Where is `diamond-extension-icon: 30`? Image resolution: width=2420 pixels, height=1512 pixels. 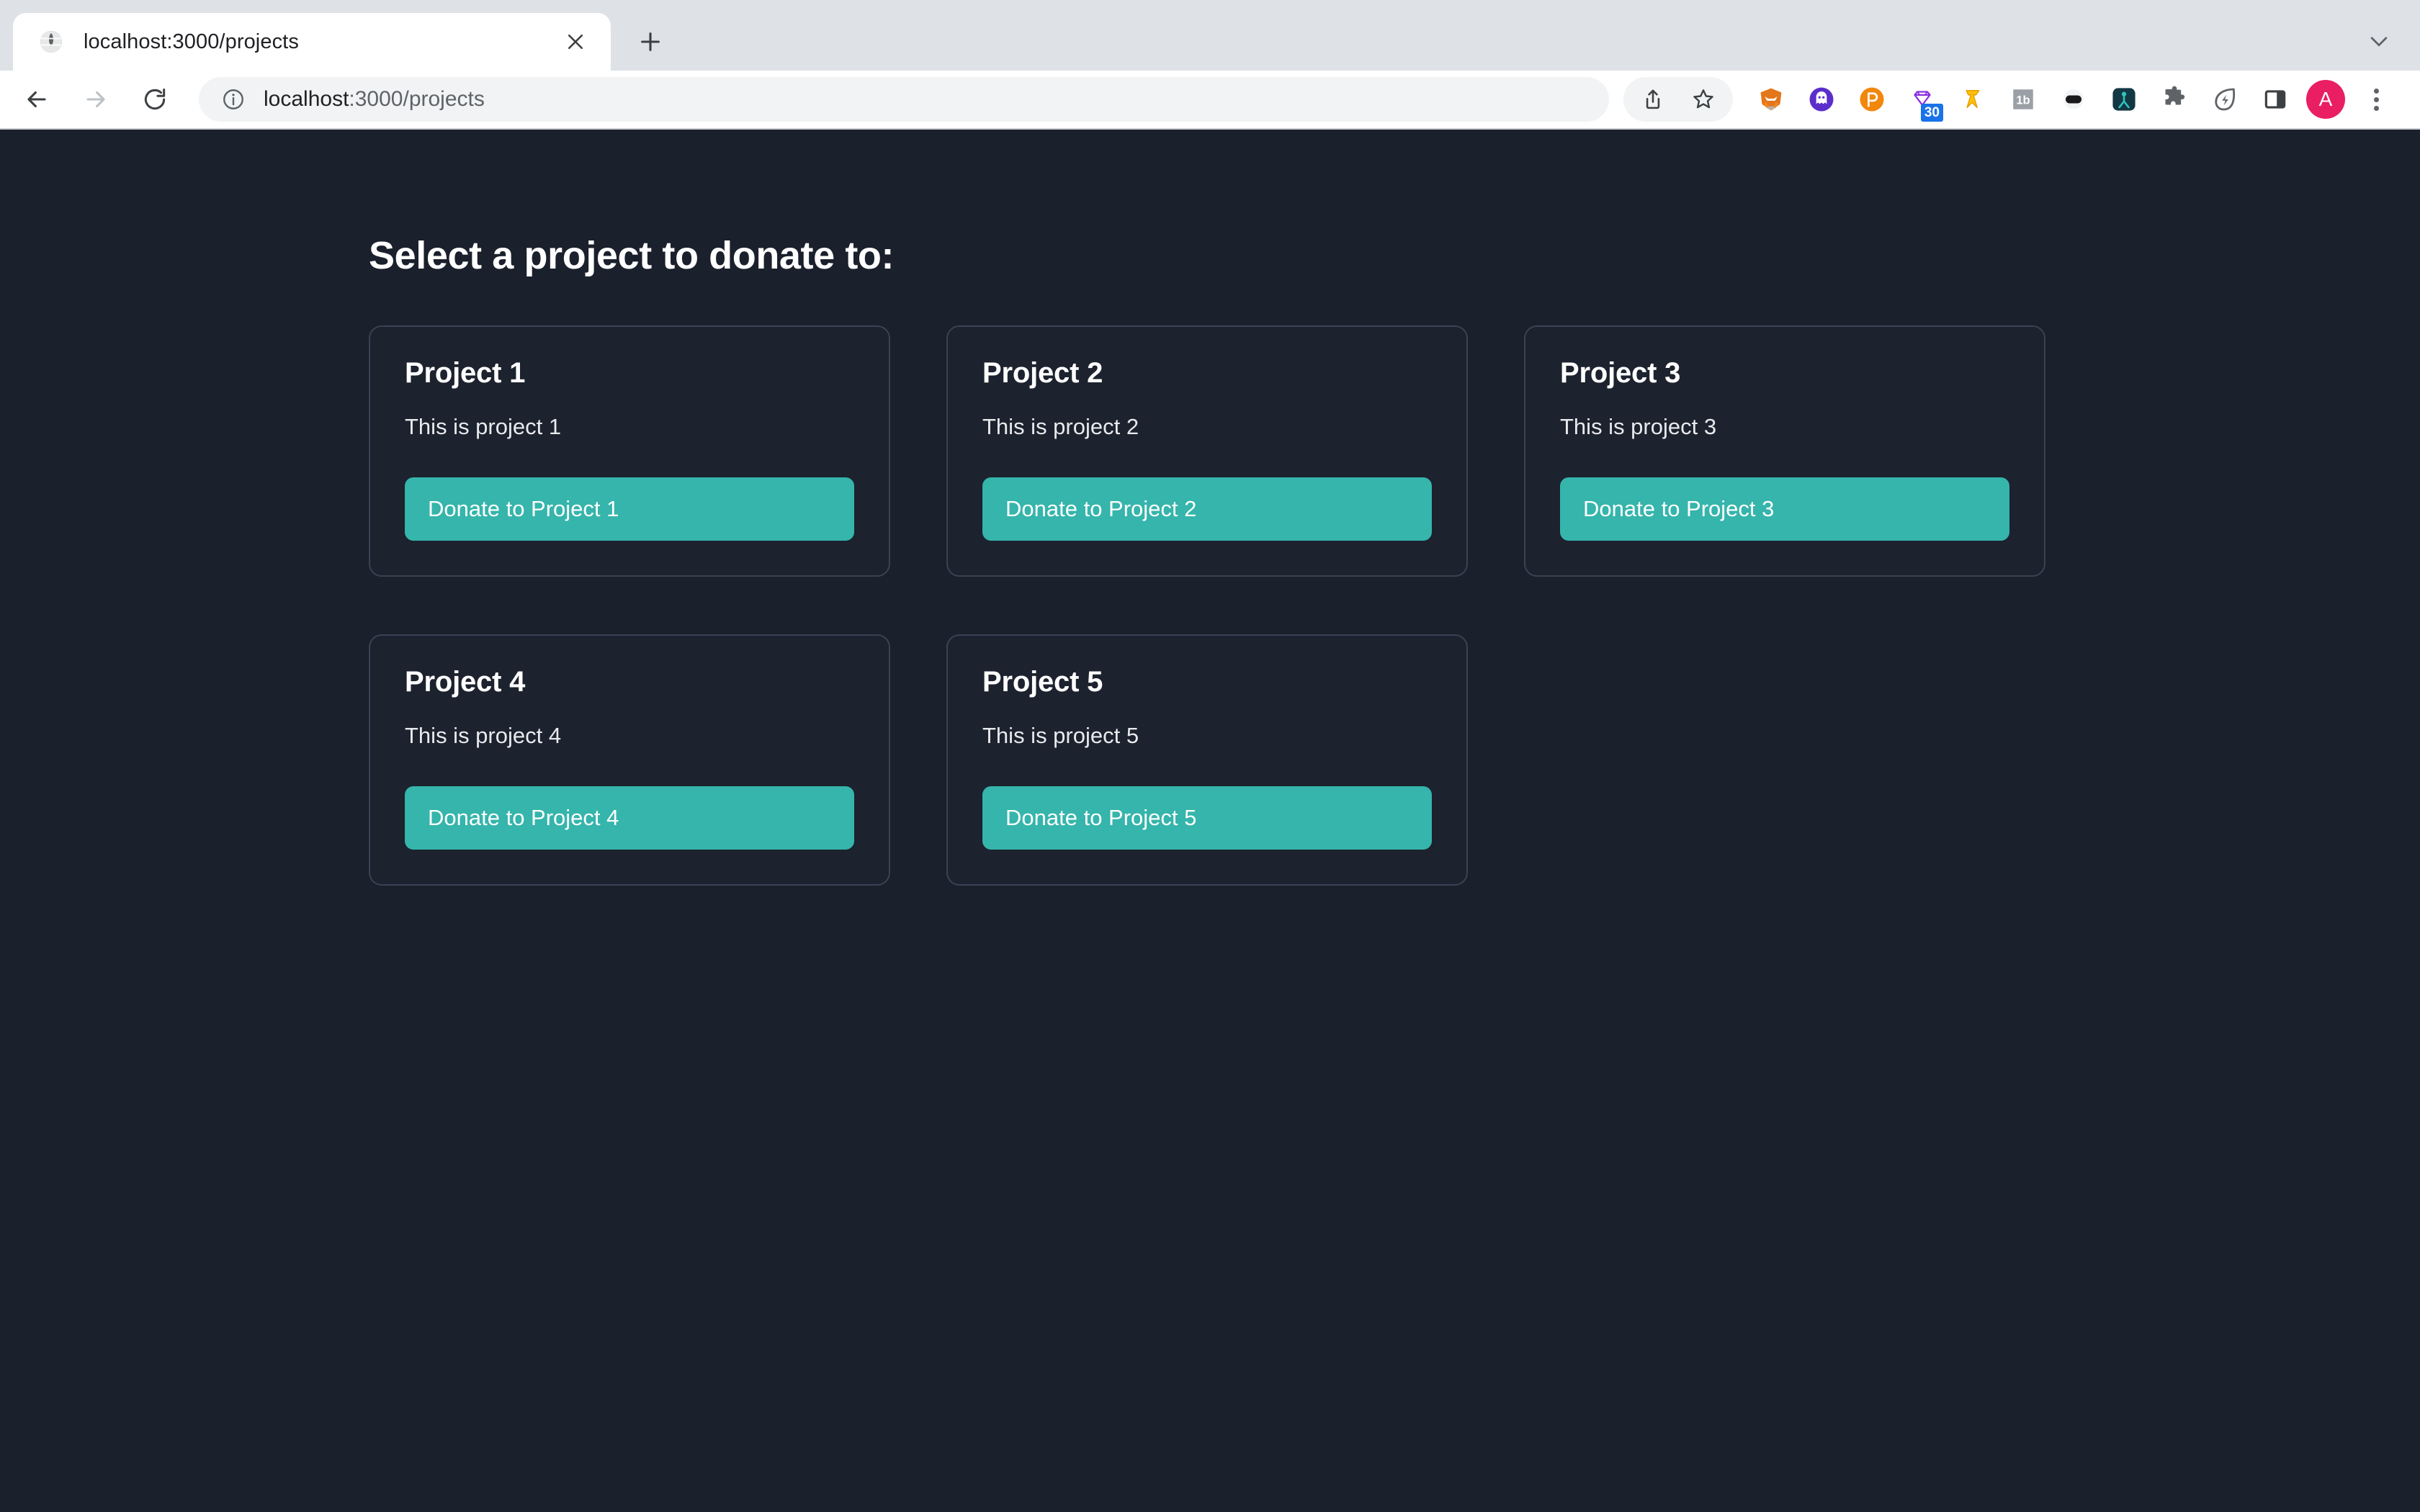
diamond-extension-icon: 30 is located at coordinates (1922, 99).